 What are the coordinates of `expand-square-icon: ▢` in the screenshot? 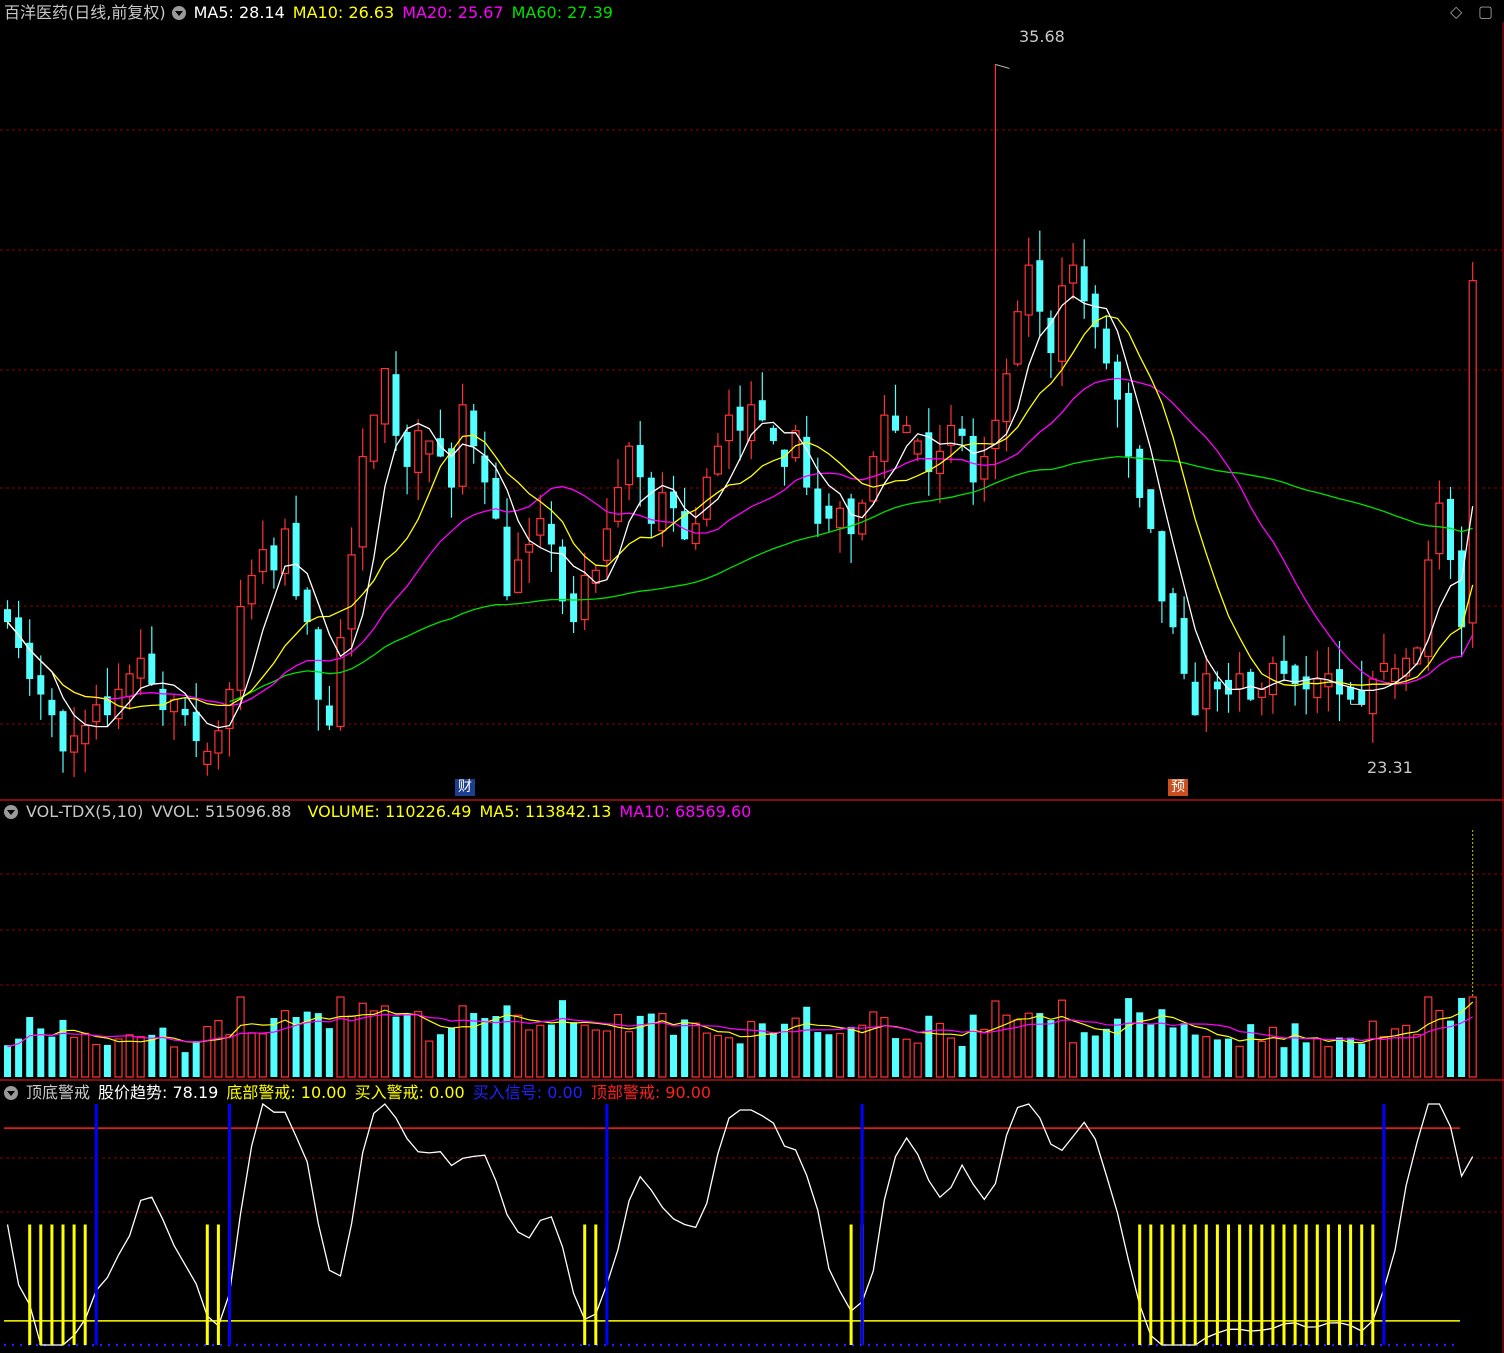 It's located at (1485, 11).